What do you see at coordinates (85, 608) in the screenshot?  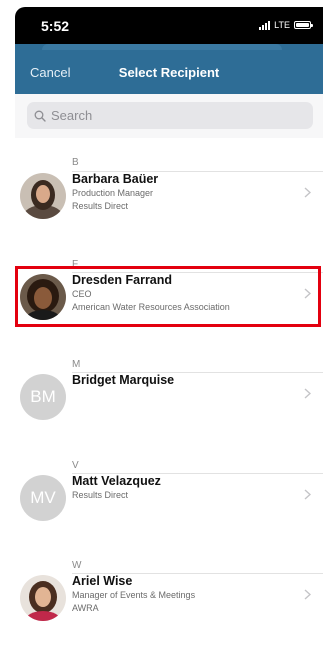 I see `contact-organization: AWRA` at bounding box center [85, 608].